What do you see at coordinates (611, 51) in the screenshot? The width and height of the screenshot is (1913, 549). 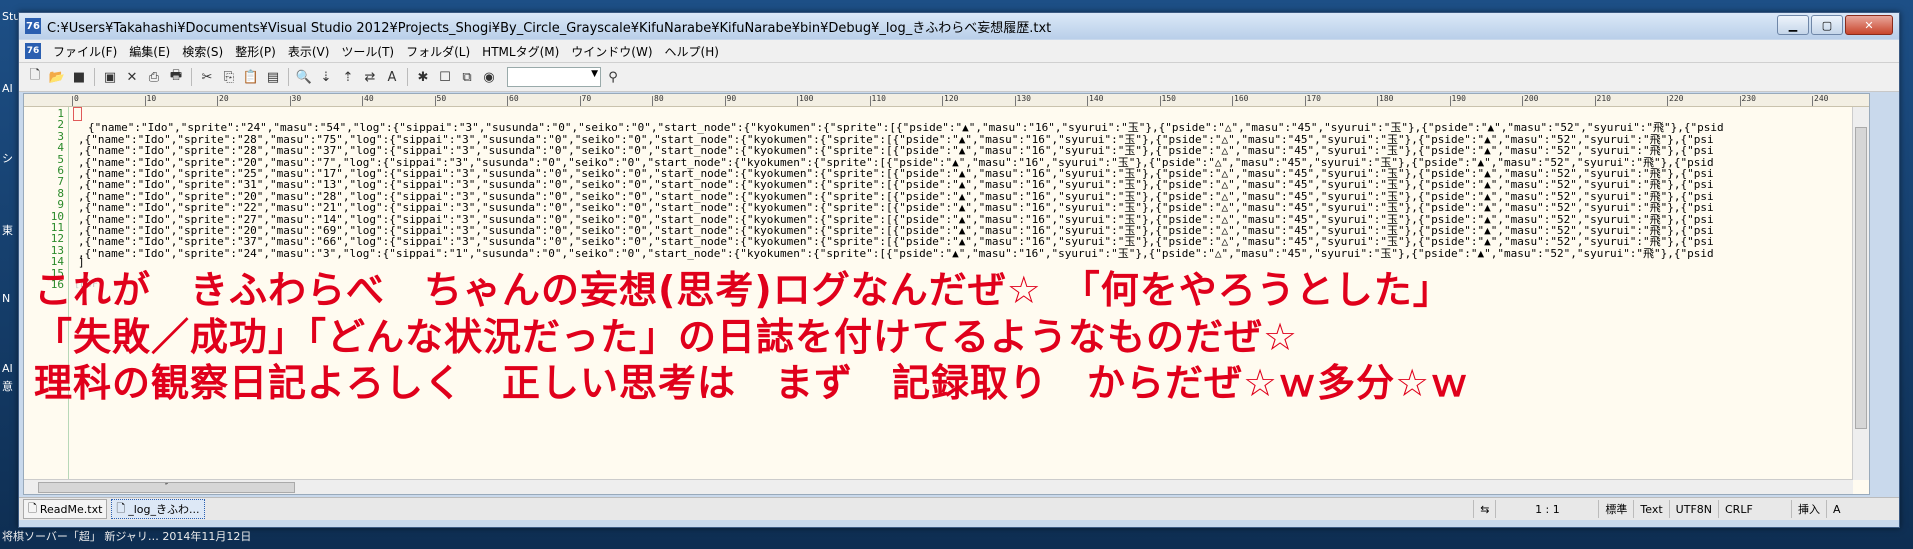 I see `menu-window: ウインドウ(W)` at bounding box center [611, 51].